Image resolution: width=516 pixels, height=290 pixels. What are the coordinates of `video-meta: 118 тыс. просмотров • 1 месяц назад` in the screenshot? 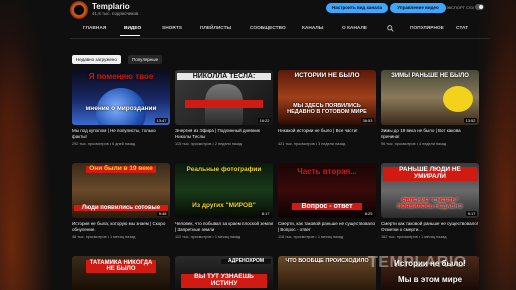 It's located at (311, 237).